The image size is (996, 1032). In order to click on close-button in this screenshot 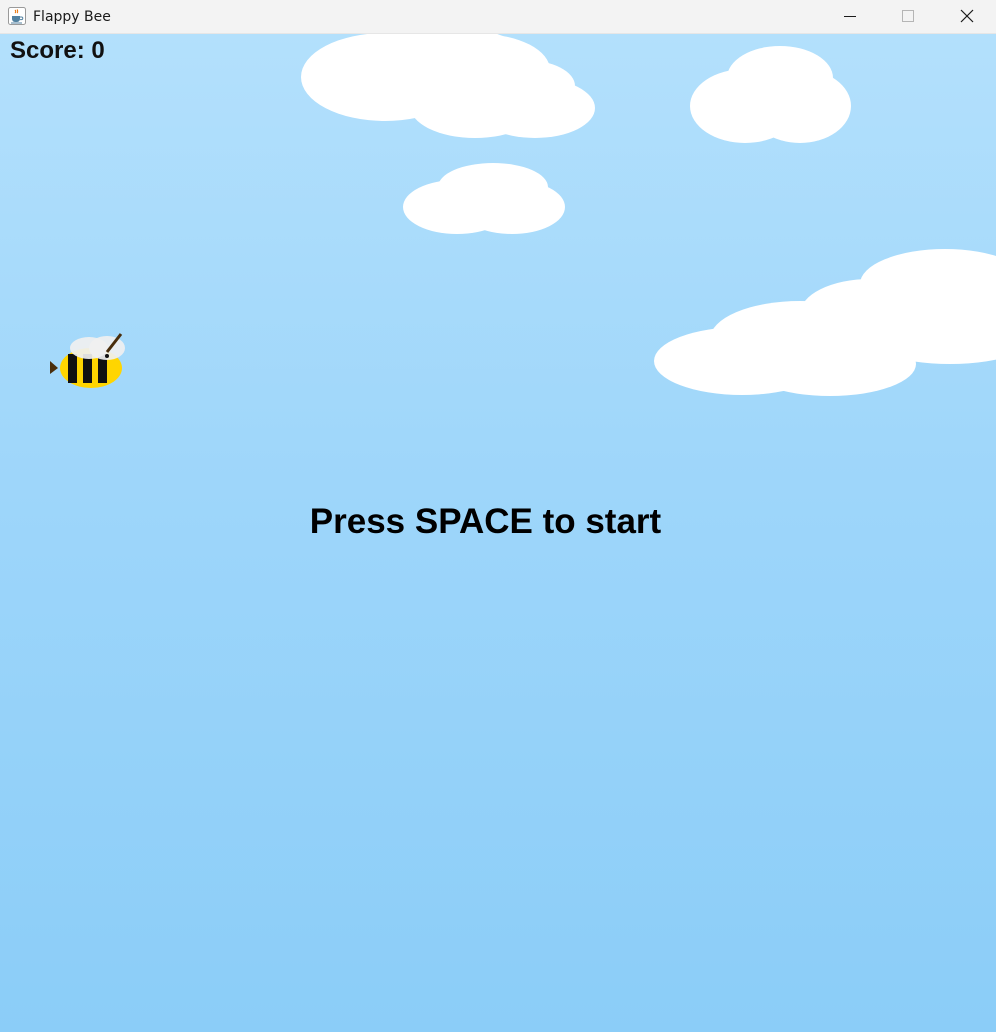, I will do `click(967, 16)`.